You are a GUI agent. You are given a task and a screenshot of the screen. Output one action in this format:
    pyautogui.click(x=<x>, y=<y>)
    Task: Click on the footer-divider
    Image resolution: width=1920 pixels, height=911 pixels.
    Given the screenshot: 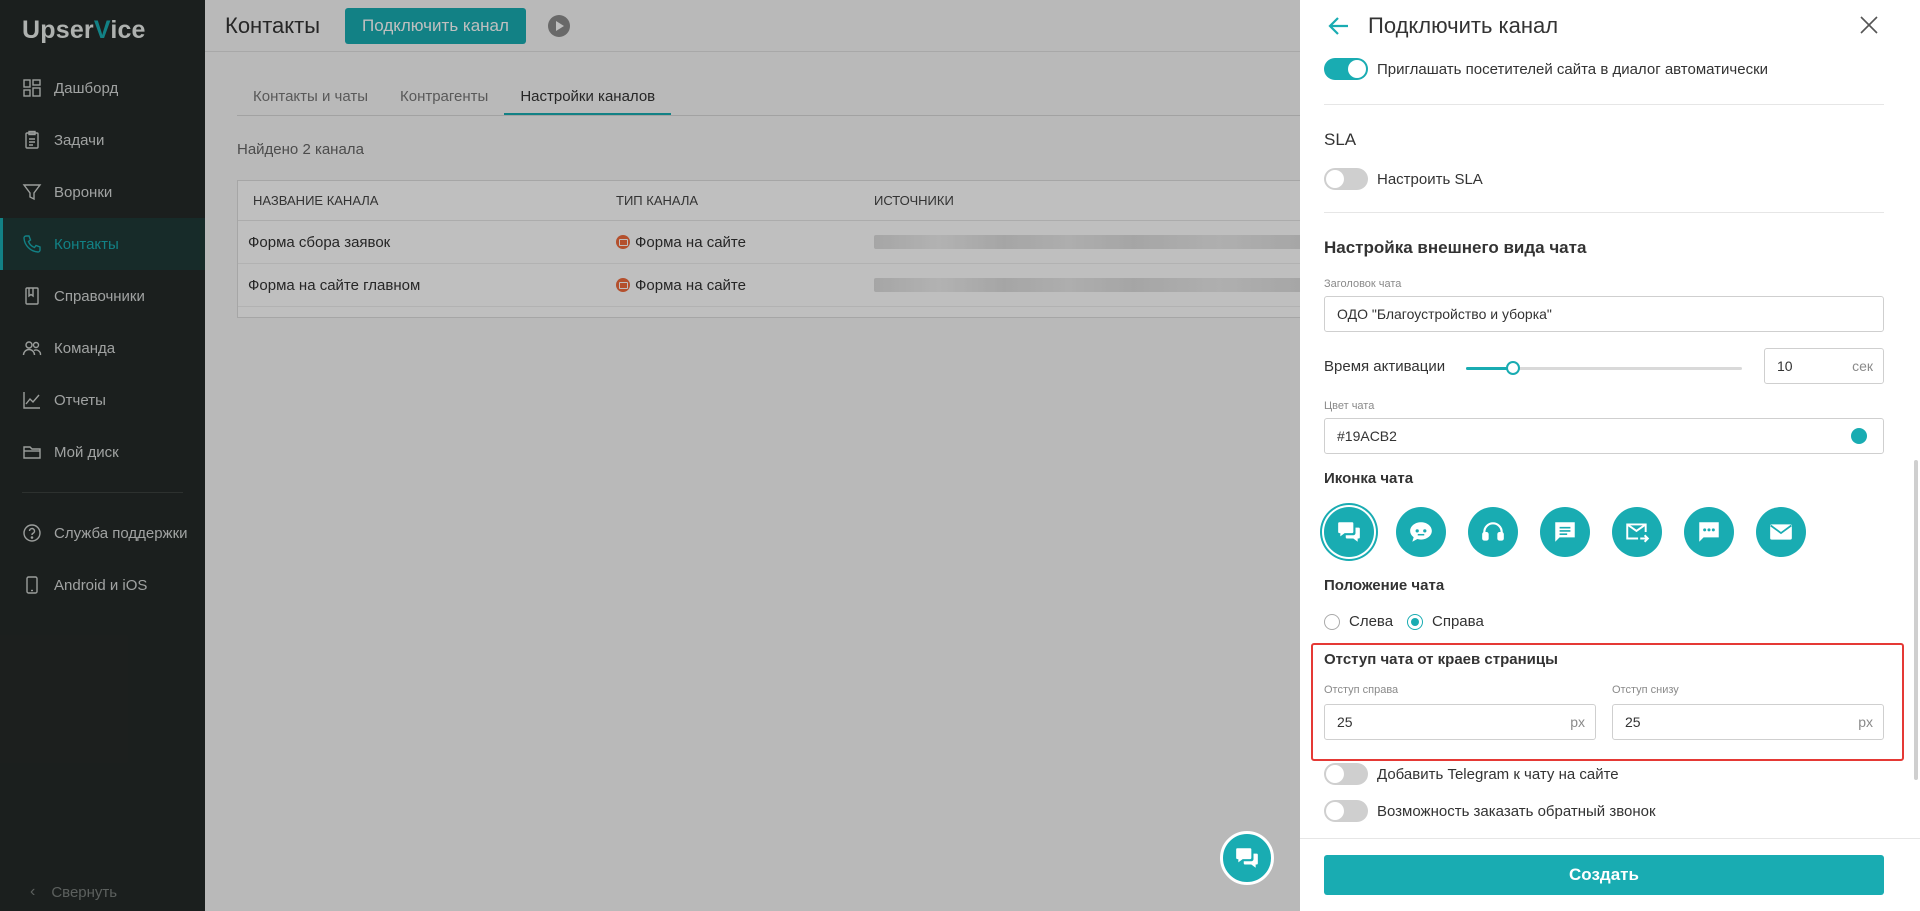 What is the action you would take?
    pyautogui.click(x=1610, y=838)
    